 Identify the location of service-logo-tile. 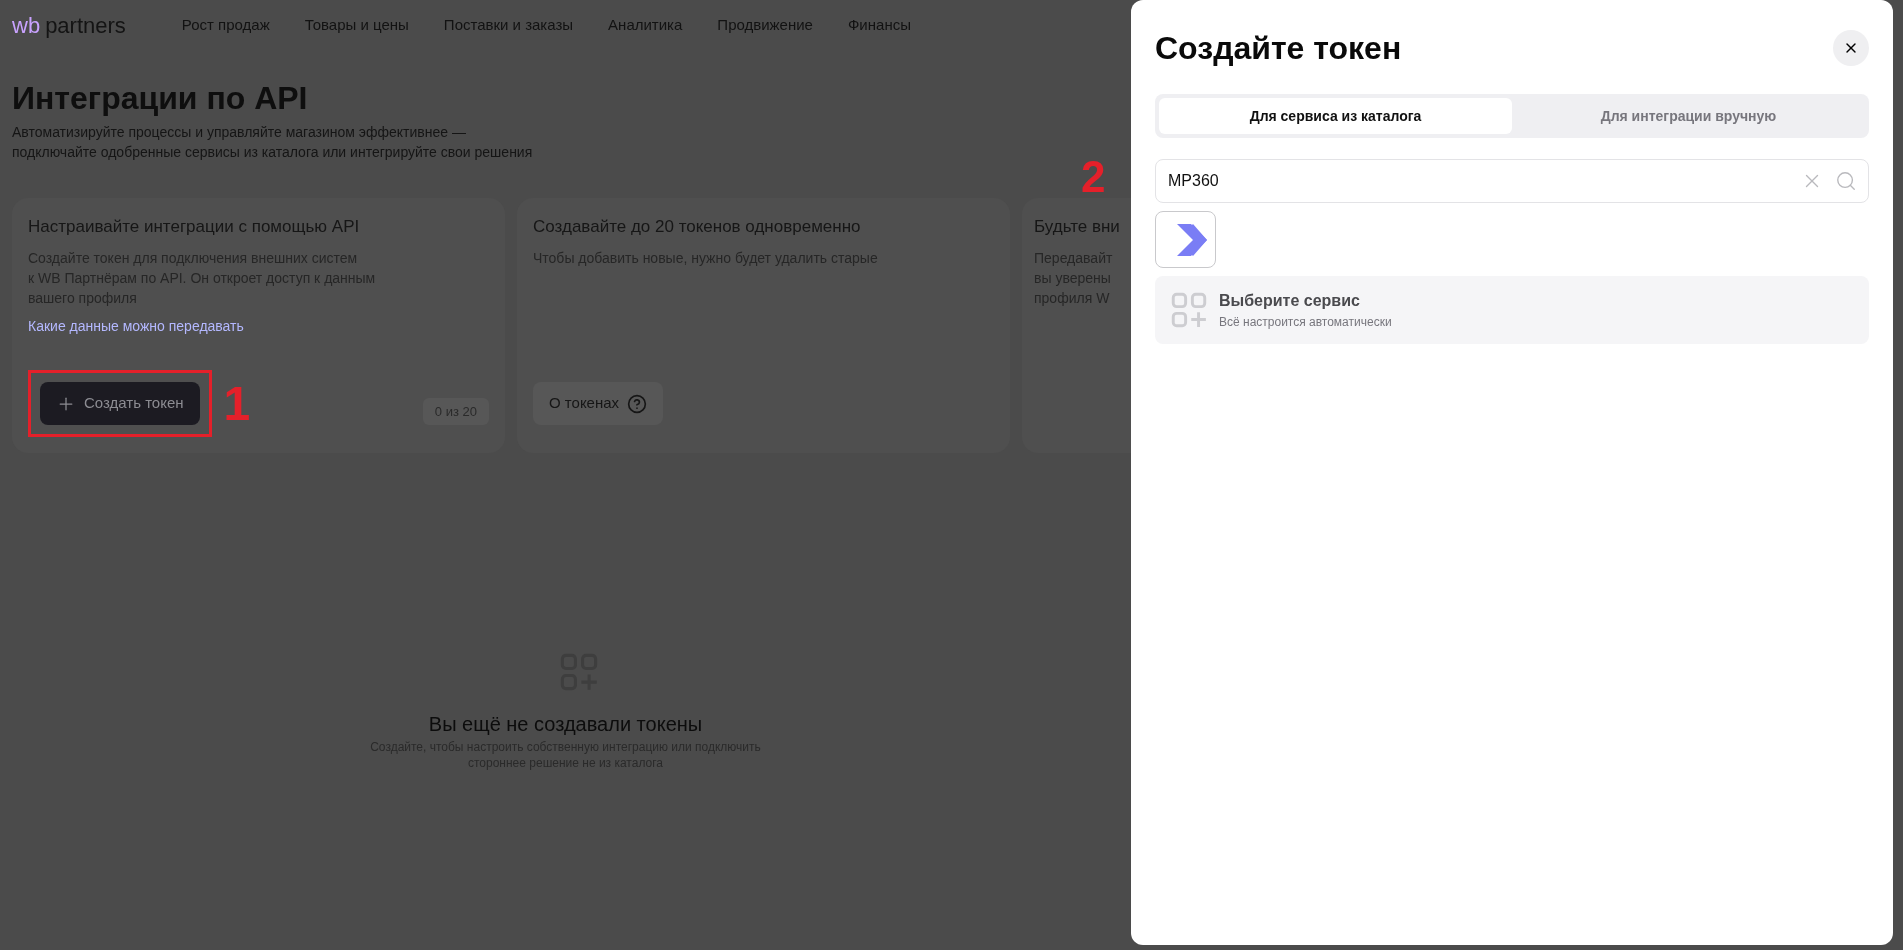
(1185, 239).